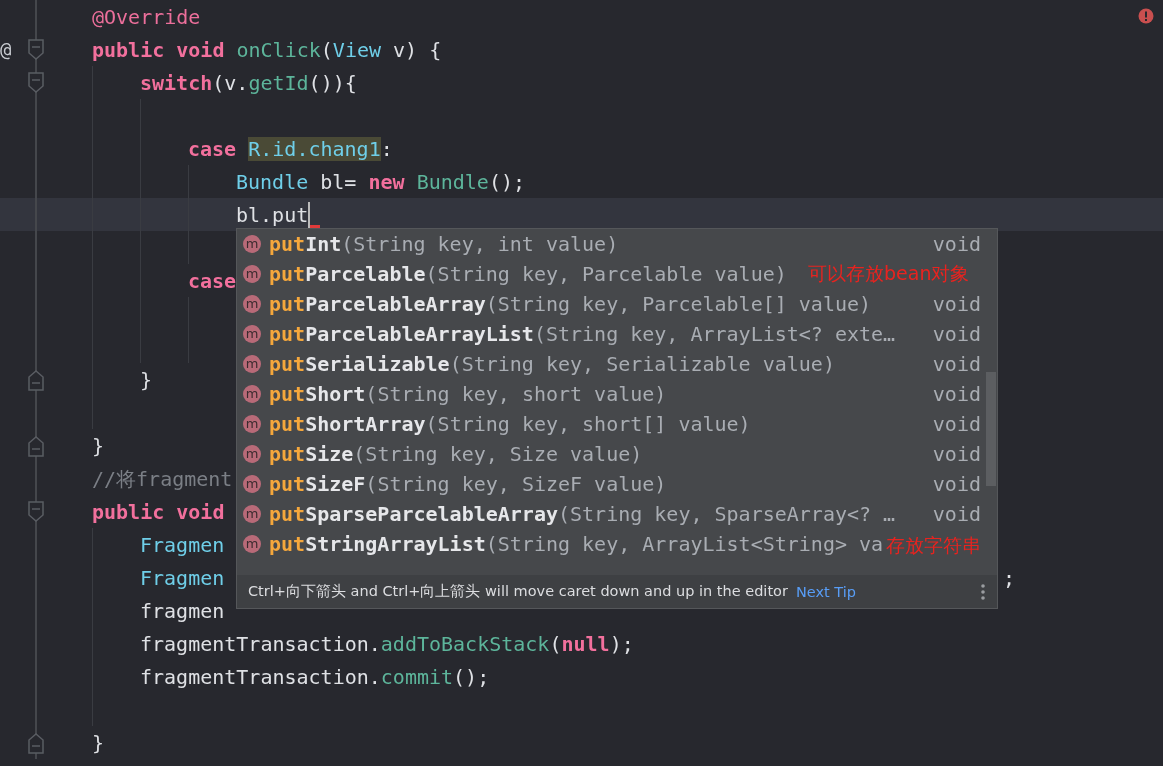 The image size is (1163, 766). What do you see at coordinates (338, 181) in the screenshot?
I see `code-token: bl=` at bounding box center [338, 181].